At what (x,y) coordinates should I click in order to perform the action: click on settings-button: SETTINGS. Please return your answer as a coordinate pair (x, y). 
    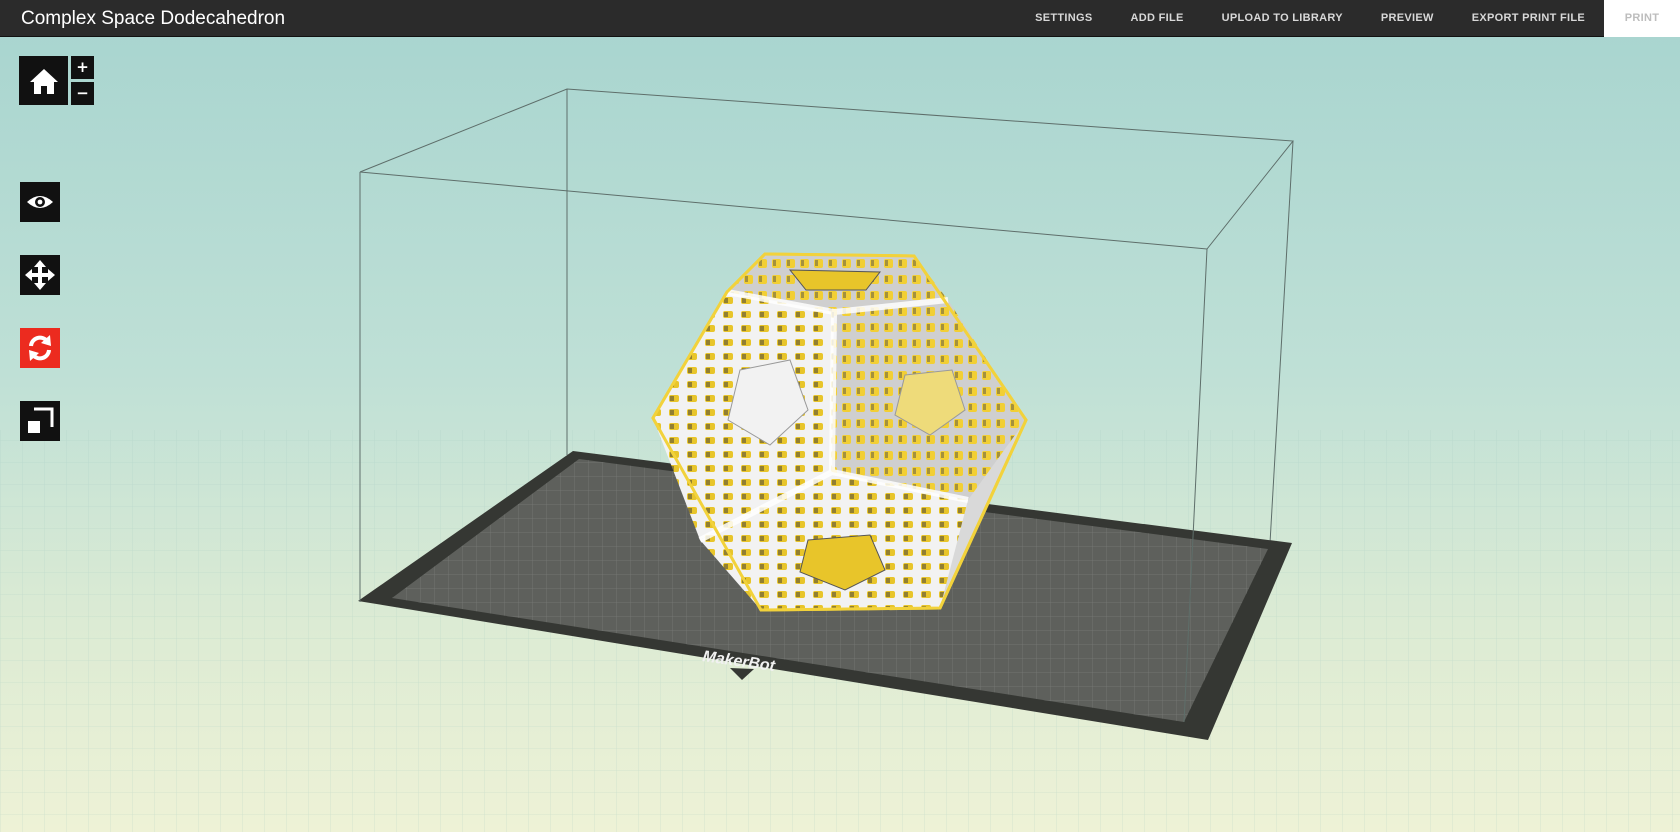
    Looking at the image, I should click on (1063, 18).